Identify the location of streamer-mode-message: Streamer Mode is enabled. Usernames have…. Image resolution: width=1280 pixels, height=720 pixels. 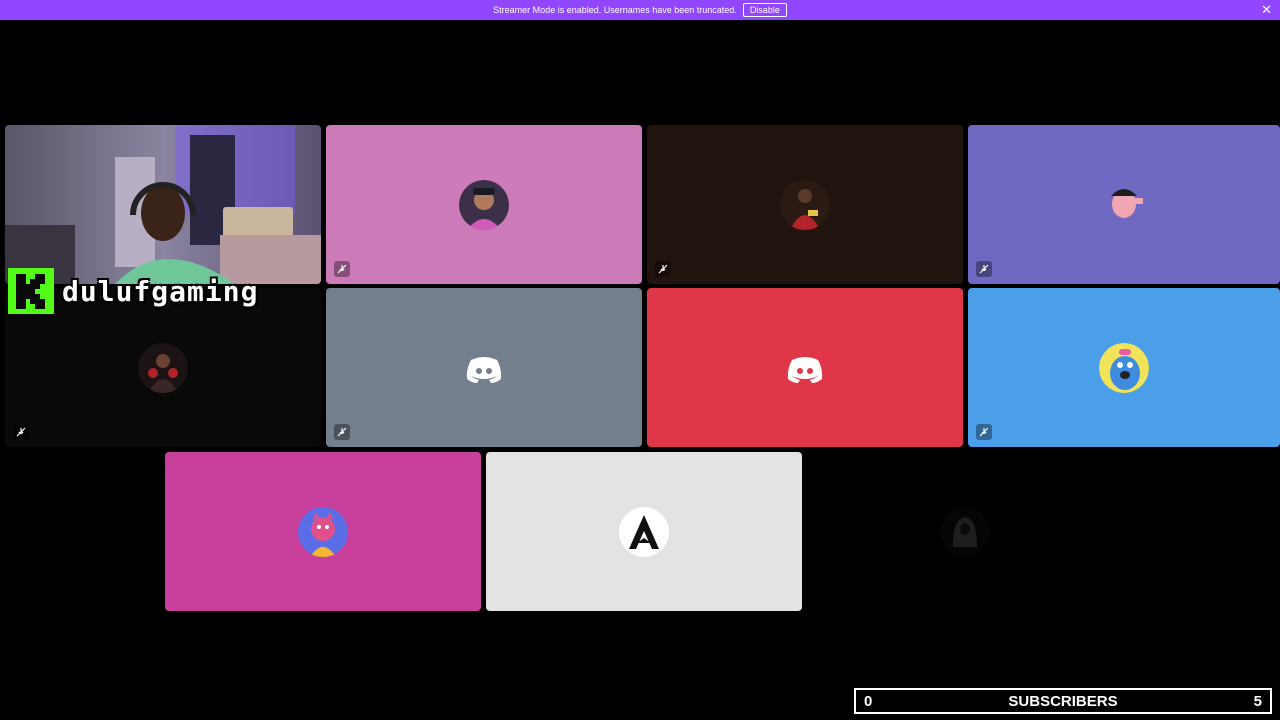
(615, 10).